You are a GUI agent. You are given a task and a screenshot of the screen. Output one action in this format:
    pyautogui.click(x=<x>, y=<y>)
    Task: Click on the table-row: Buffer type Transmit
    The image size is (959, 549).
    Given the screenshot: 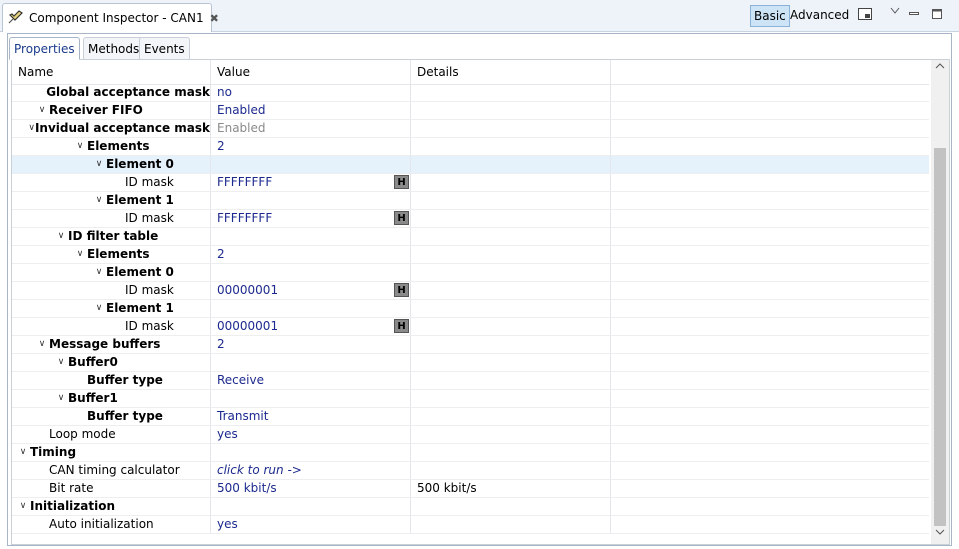 What is the action you would take?
    pyautogui.click(x=470, y=417)
    